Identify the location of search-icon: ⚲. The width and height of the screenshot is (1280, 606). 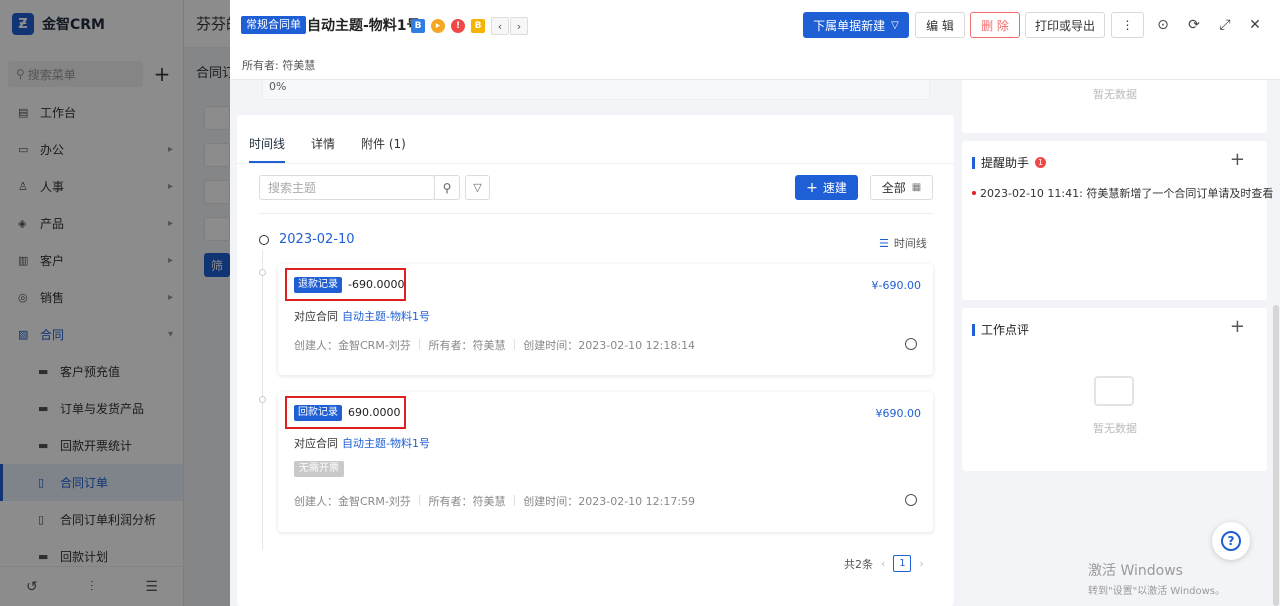
(447, 187).